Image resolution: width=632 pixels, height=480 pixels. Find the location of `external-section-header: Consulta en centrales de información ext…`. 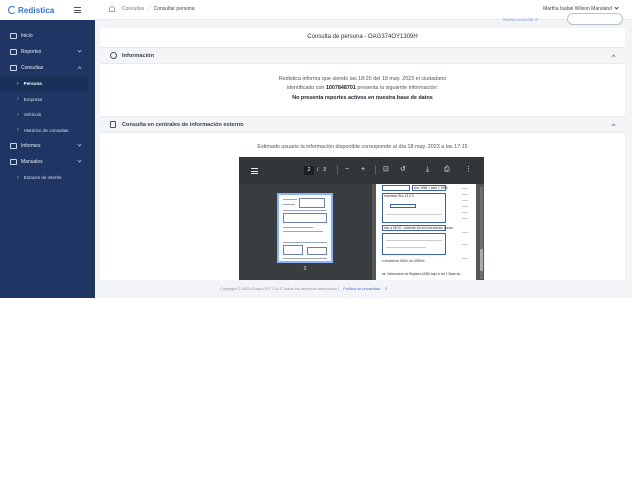

external-section-header: Consulta en centrales de información ext… is located at coordinates (362, 124).